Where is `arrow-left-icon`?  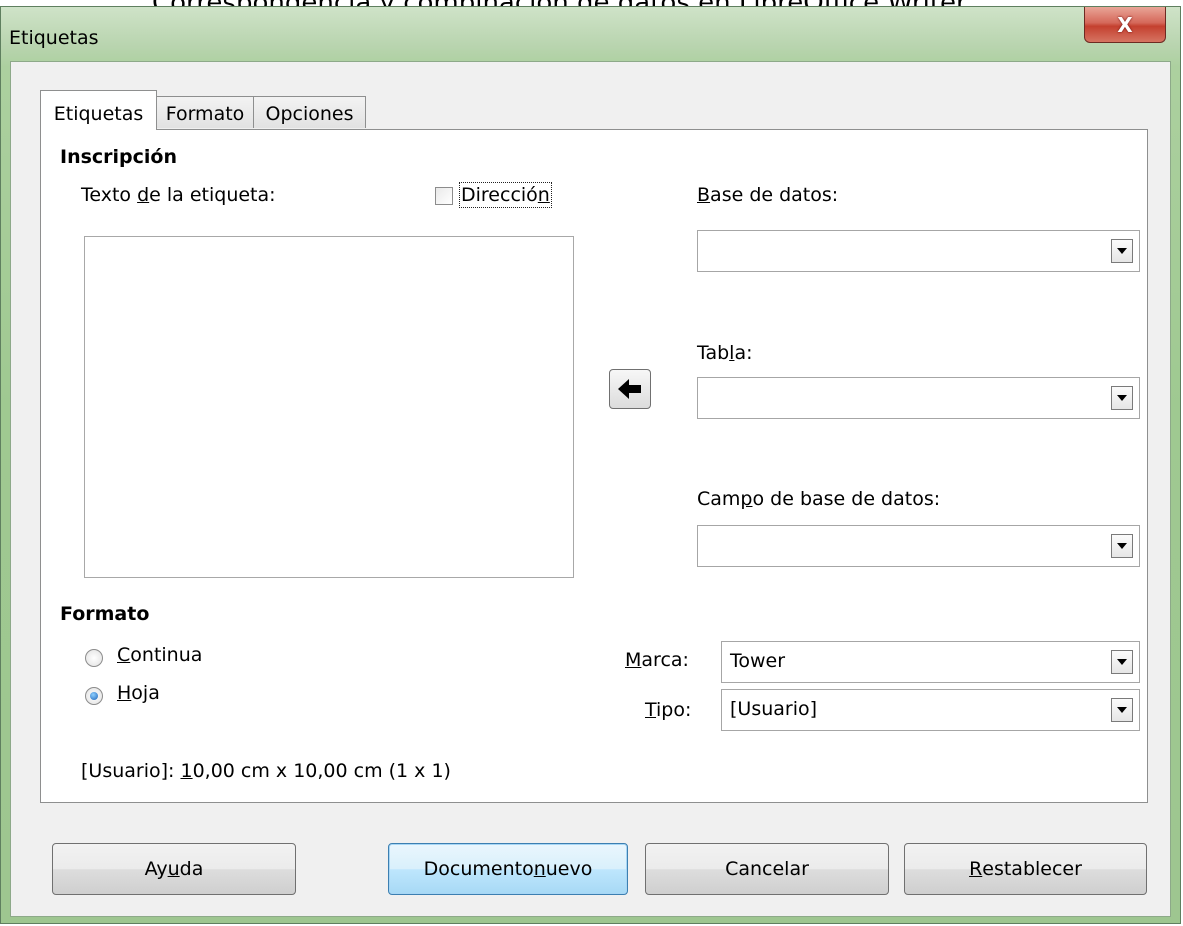
arrow-left-icon is located at coordinates (629, 389).